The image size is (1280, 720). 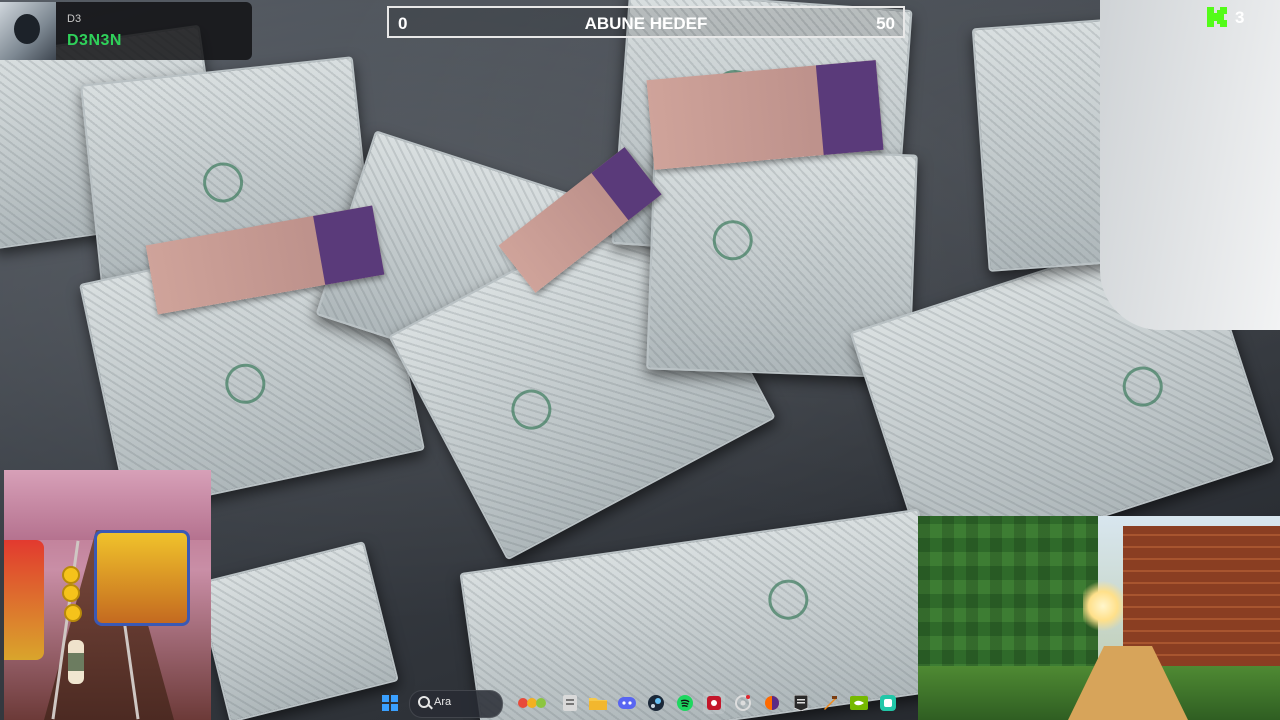 I want to click on browser-icon, so click(x=772, y=703).